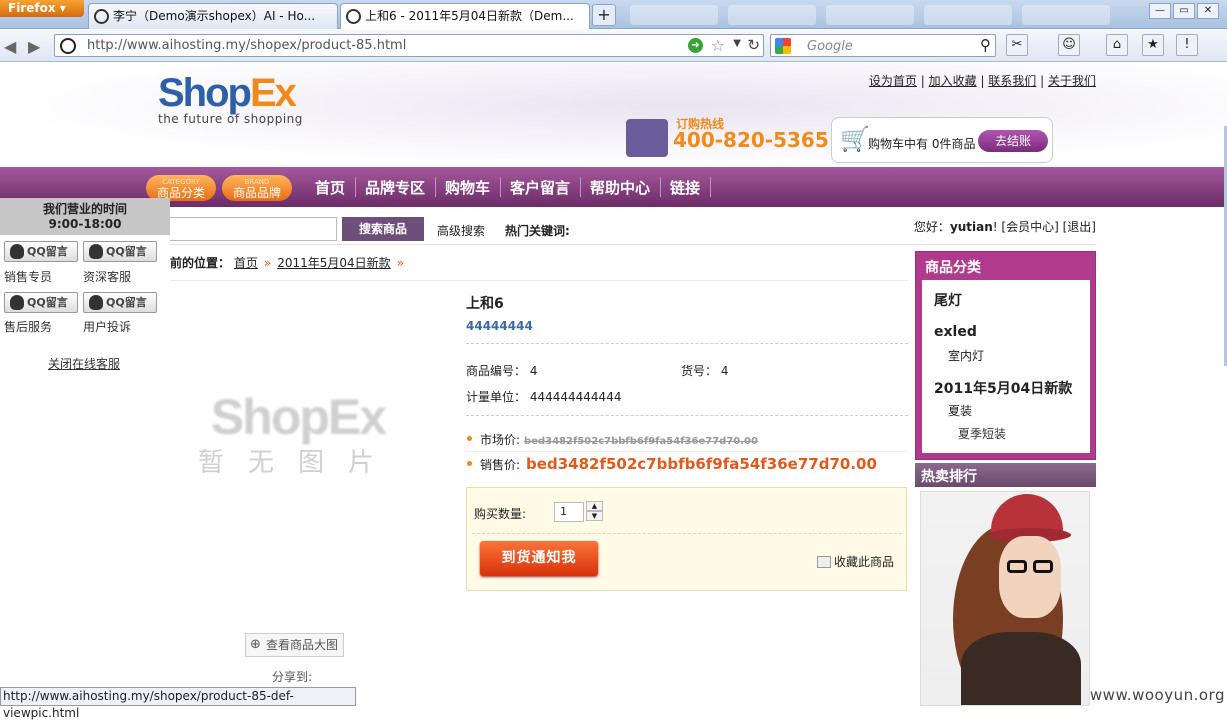 The width and height of the screenshot is (1227, 722). I want to click on hotline-number: 400-820-5365, so click(751, 140).